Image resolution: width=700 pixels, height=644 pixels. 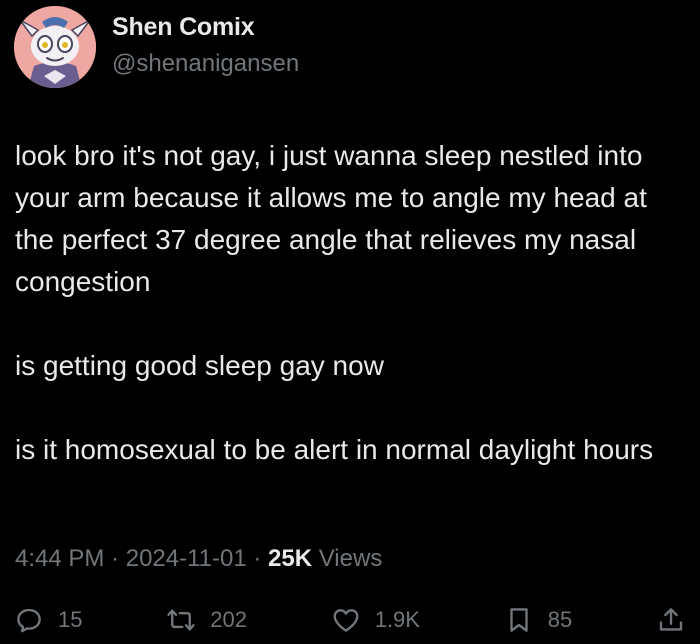 I want to click on post-time: 4:44 PM, so click(x=59, y=558).